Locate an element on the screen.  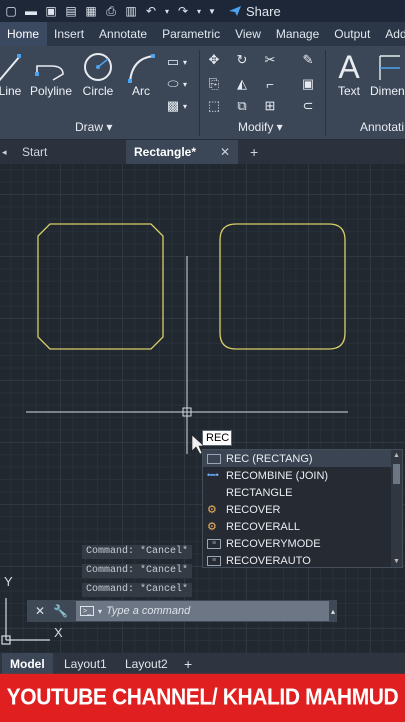
recover-icon: ⚙ is located at coordinates (212, 510).